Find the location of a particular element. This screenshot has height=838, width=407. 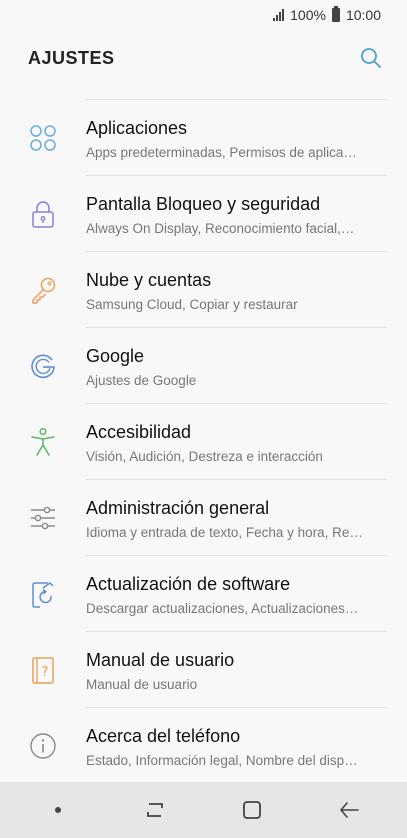

recents-icon is located at coordinates (155, 810).